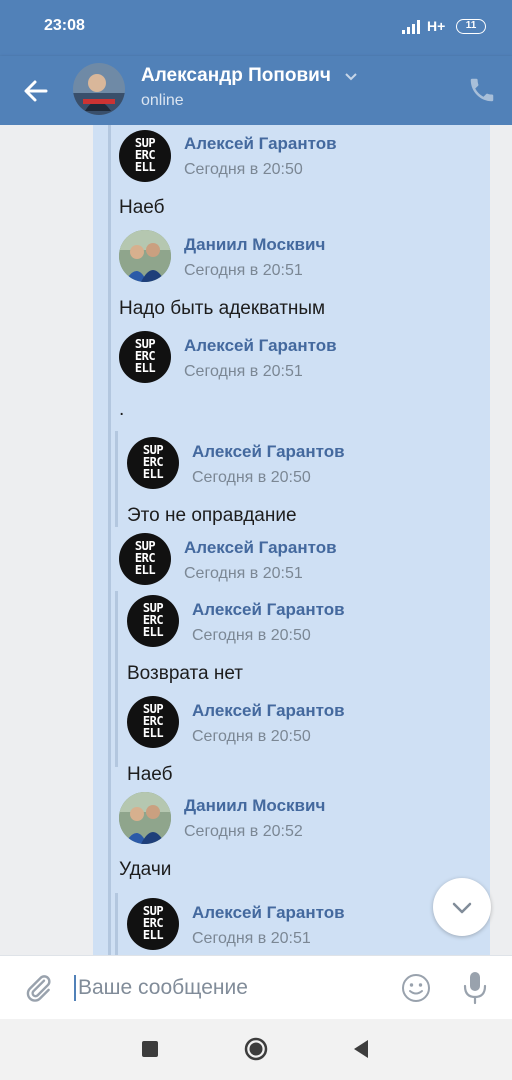 This screenshot has height=1080, width=512. Describe the element at coordinates (162, 100) in the screenshot. I see `contact-status: online` at that location.